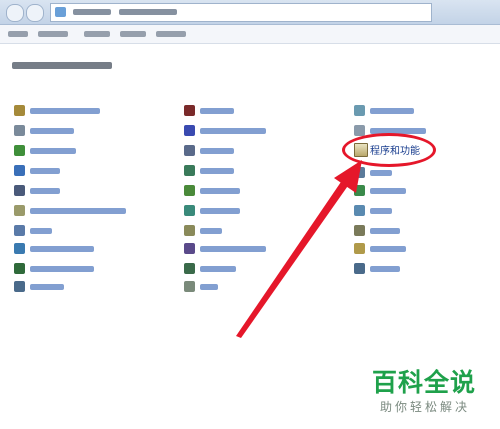  What do you see at coordinates (425, 407) in the screenshot?
I see `watermark-subtitle: 助你轻松解决` at bounding box center [425, 407].